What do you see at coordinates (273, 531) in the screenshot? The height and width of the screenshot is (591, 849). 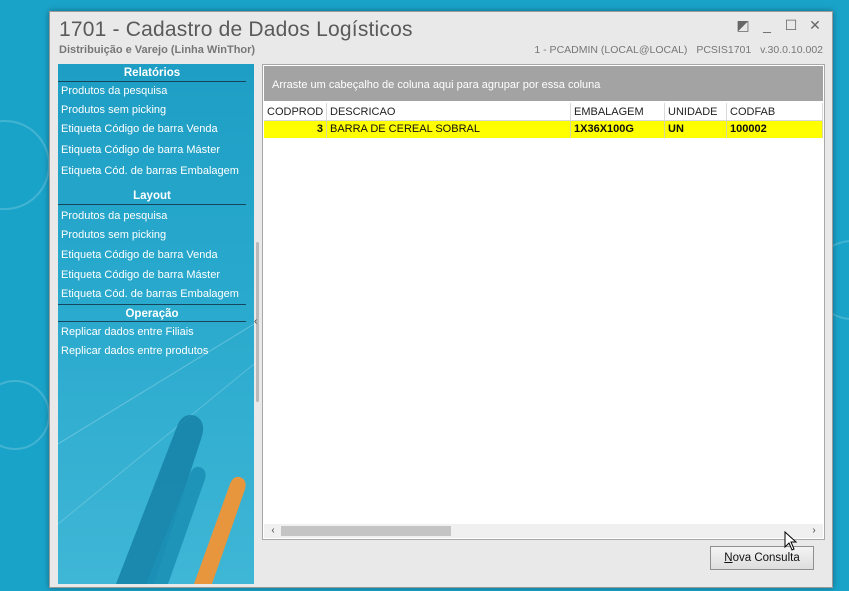 I see `scroll-left-icon: ‹` at bounding box center [273, 531].